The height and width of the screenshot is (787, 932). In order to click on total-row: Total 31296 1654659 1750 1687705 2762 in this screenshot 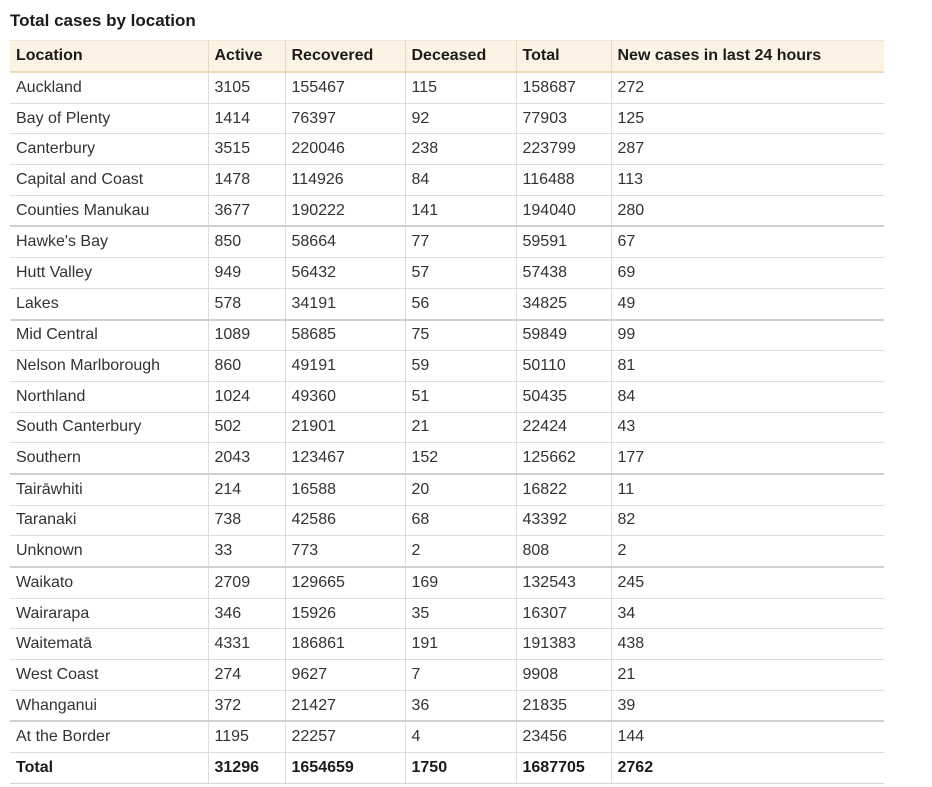, I will do `click(447, 768)`.